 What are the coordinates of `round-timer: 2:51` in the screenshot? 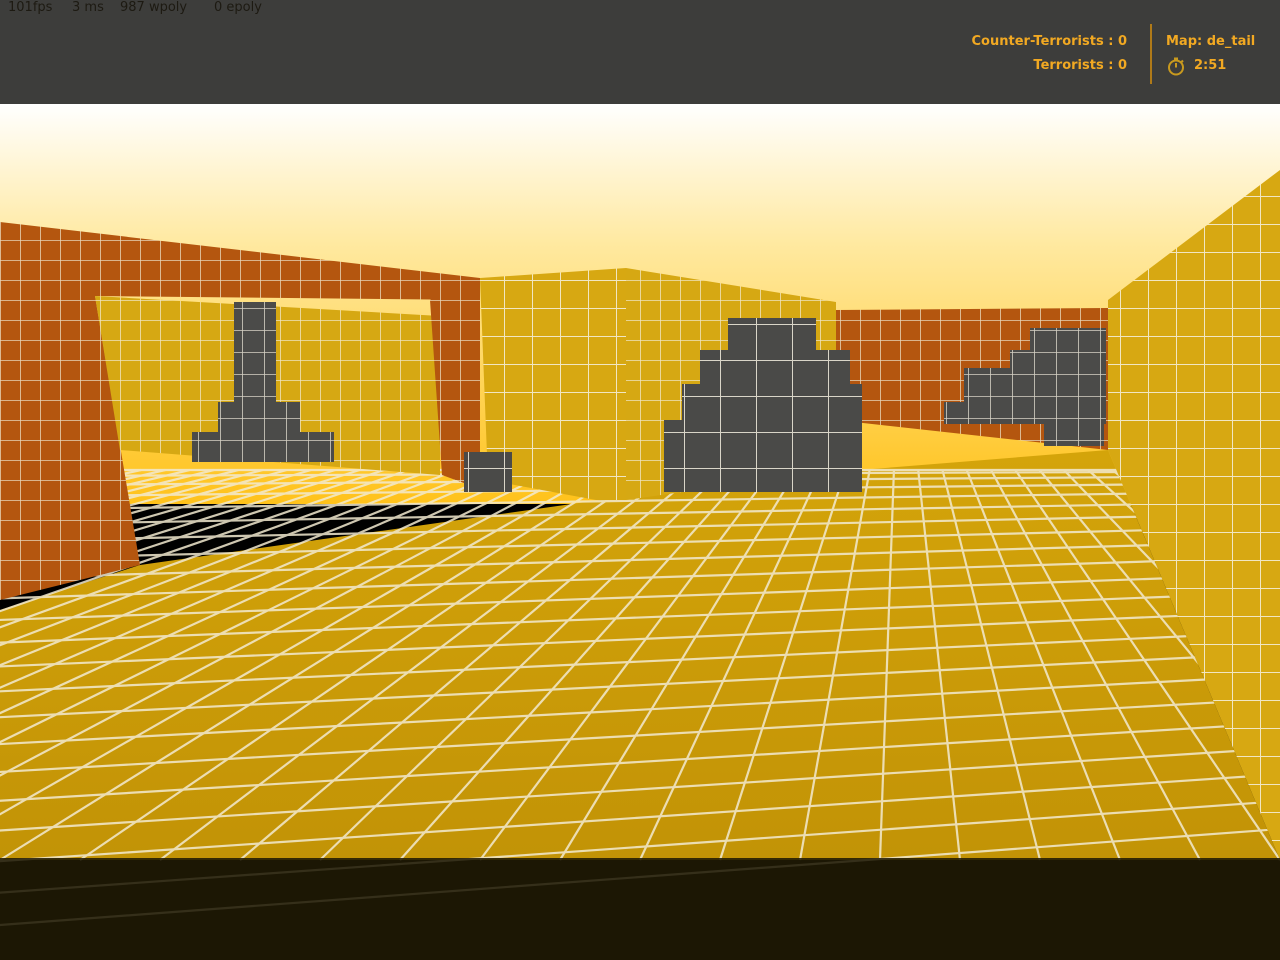 It's located at (1210, 66).